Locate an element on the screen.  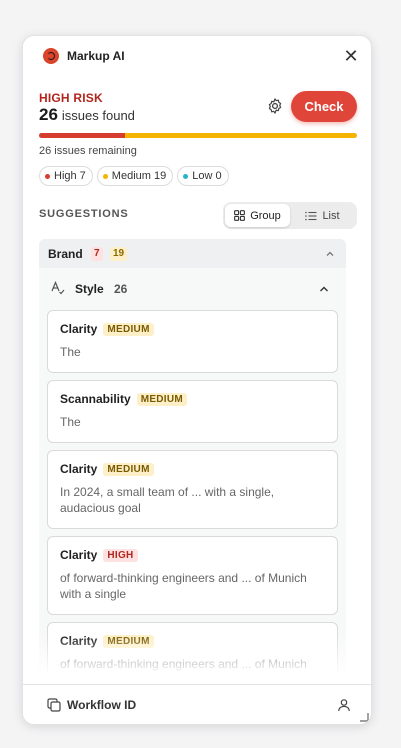
severity-filters: High 7 Medium 19 Low 0 is located at coordinates (134, 176).